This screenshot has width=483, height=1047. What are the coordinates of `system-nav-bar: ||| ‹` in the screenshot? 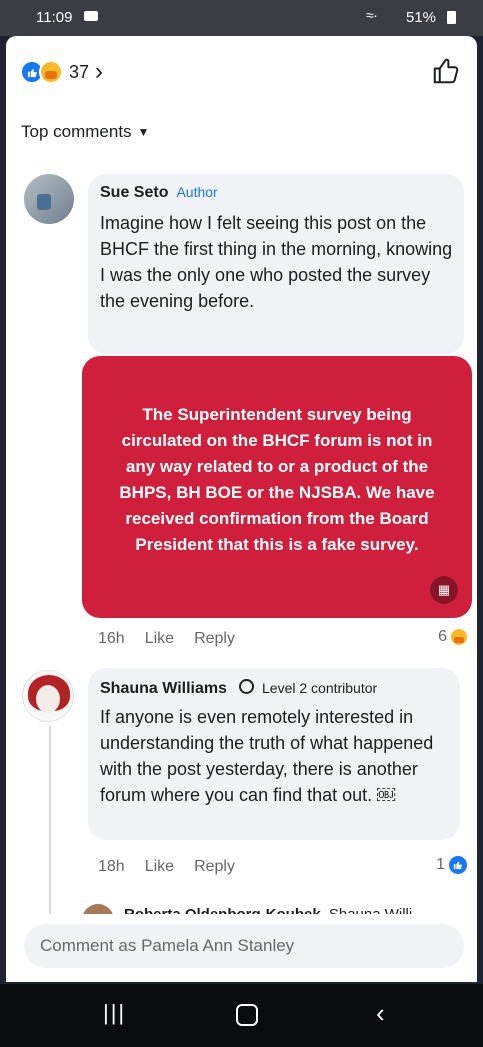 It's located at (241, 1015).